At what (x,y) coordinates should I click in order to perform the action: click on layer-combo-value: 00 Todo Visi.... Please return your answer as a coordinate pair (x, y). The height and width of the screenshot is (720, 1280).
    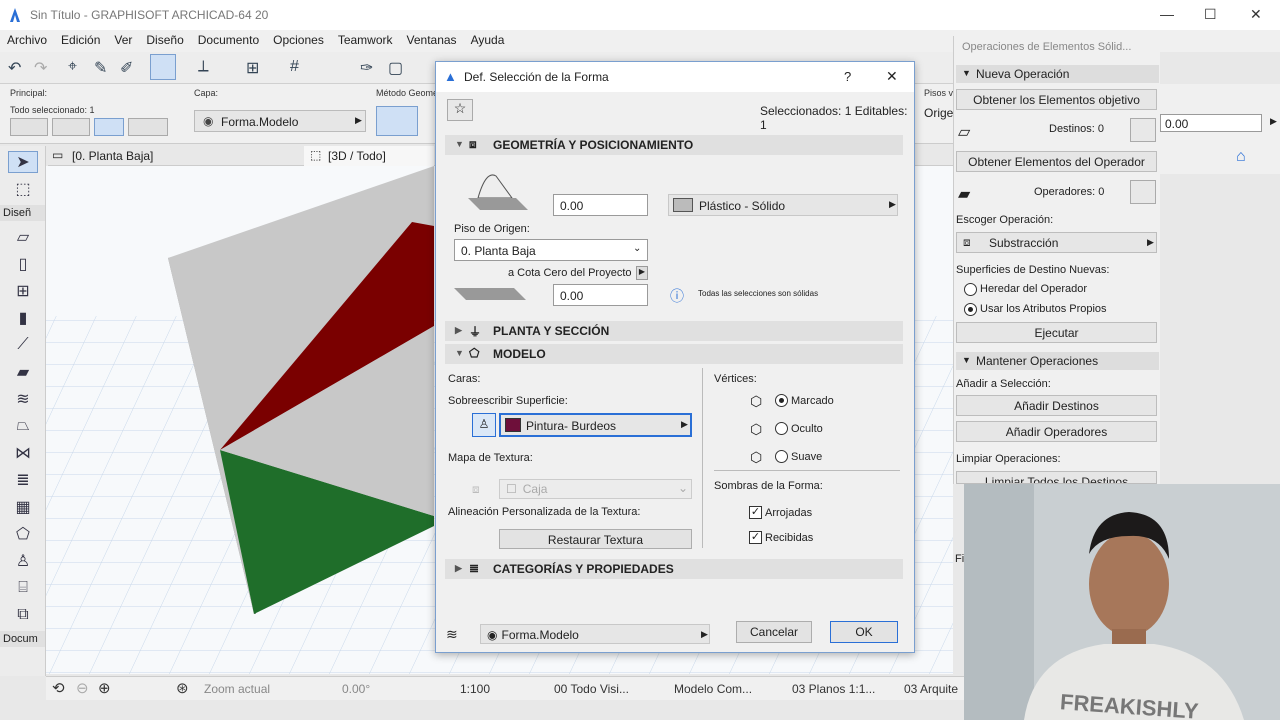
    Looking at the image, I should click on (591, 689).